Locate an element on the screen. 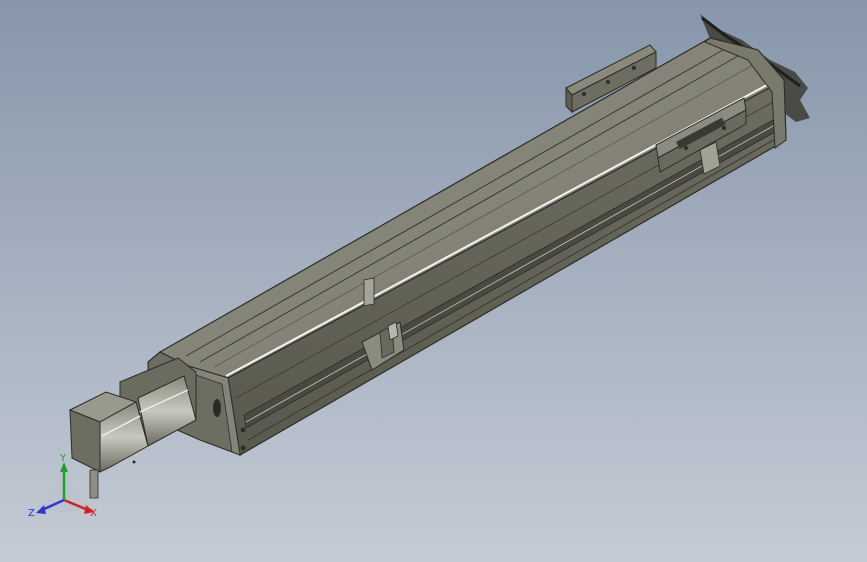 This screenshot has width=867, height=562. motor-cable is located at coordinates (94, 484).